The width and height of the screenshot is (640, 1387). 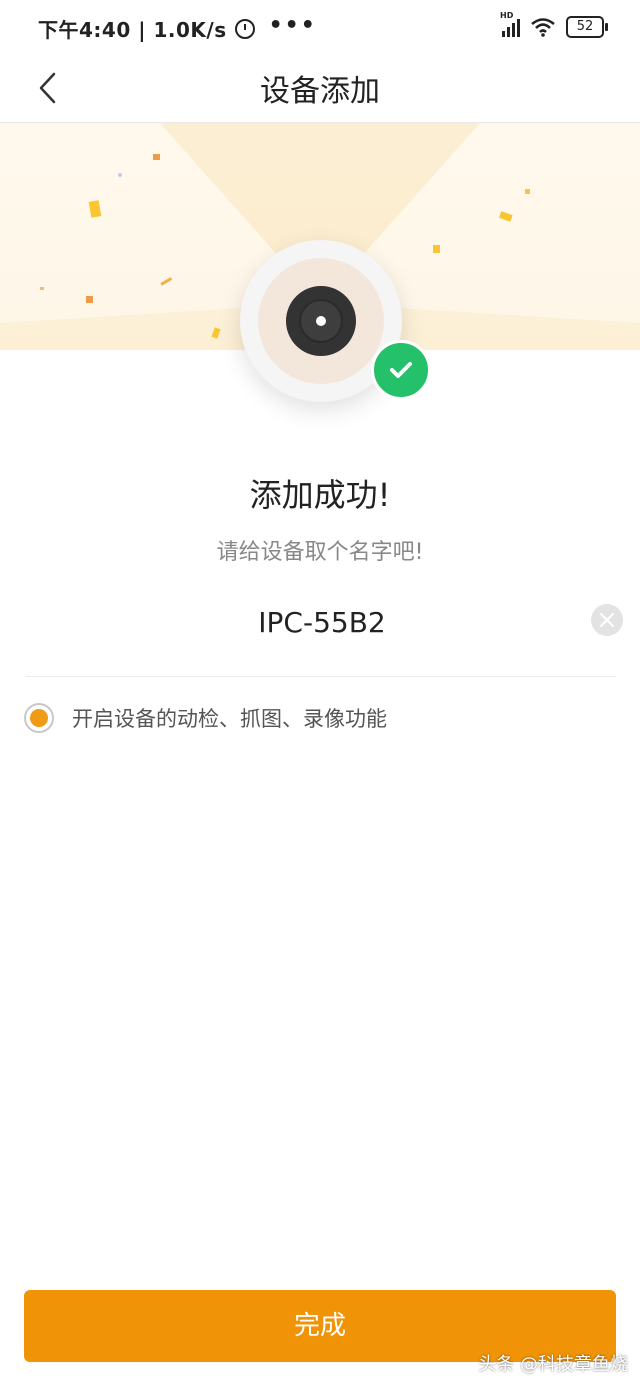 What do you see at coordinates (244, 28) in the screenshot?
I see `alarm-icon` at bounding box center [244, 28].